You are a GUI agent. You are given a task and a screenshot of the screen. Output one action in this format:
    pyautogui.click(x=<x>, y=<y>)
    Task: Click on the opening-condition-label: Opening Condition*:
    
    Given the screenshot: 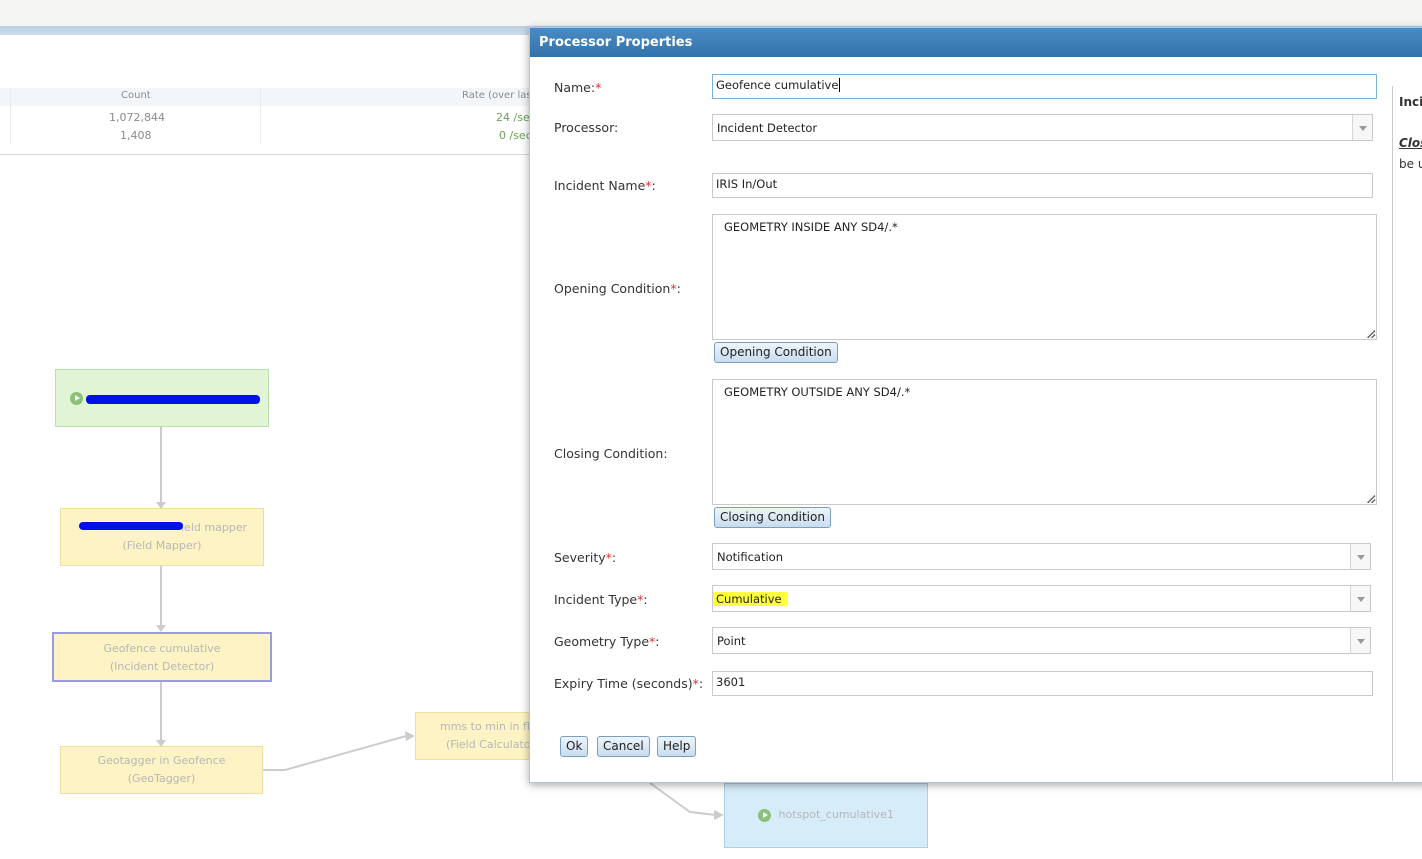 What is the action you would take?
    pyautogui.click(x=617, y=288)
    